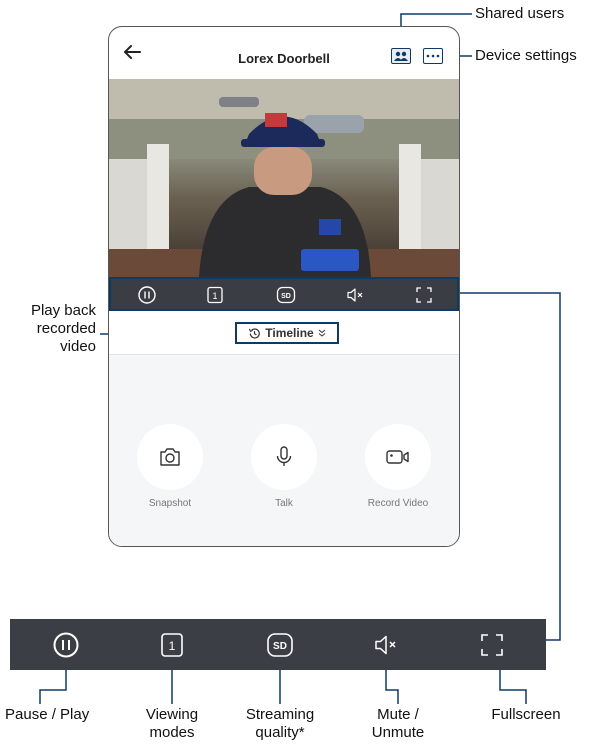  I want to click on snapshot-action: Snapshot, so click(170, 466).